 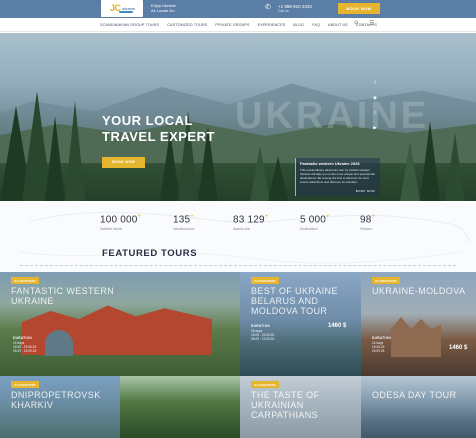 What do you see at coordinates (122, 8) in the screenshot?
I see `logo: JC ukraine` at bounding box center [122, 8].